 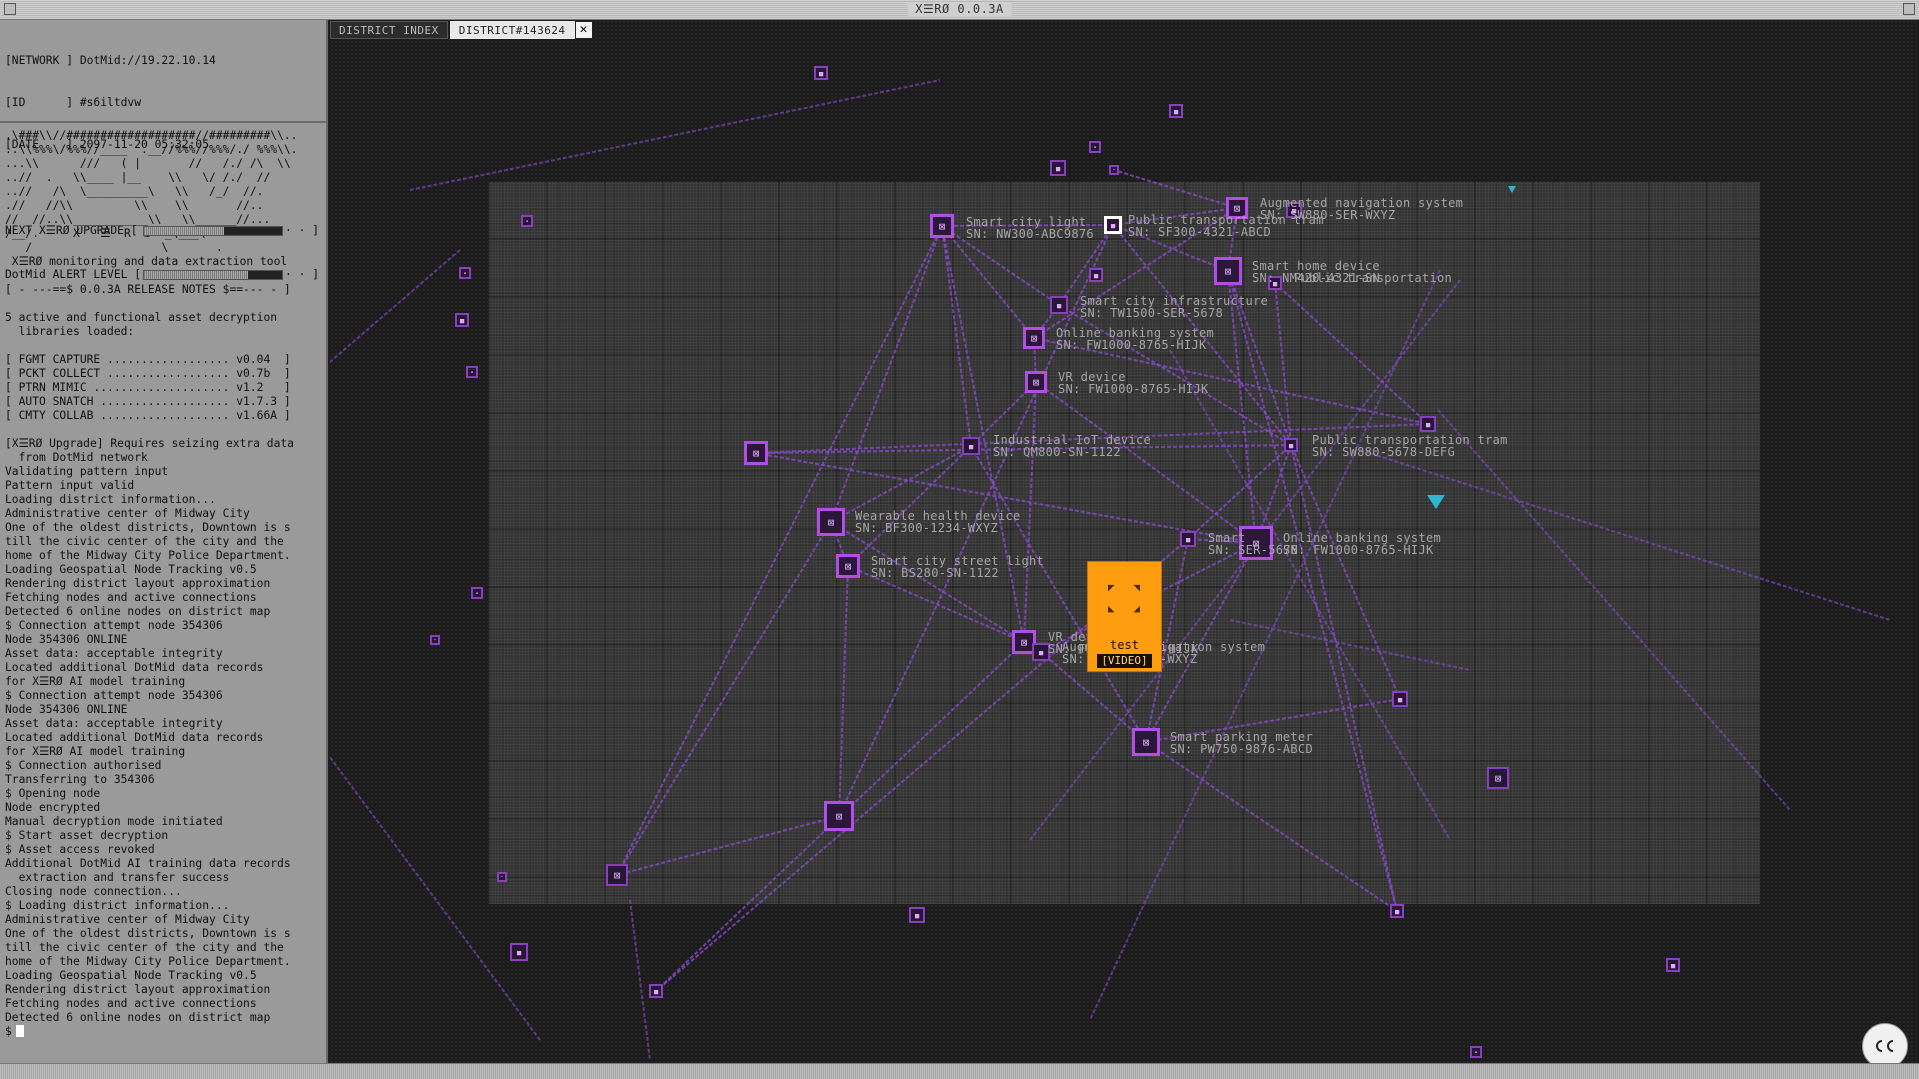 What do you see at coordinates (583, 30) in the screenshot?
I see `close-icon: ✕` at bounding box center [583, 30].